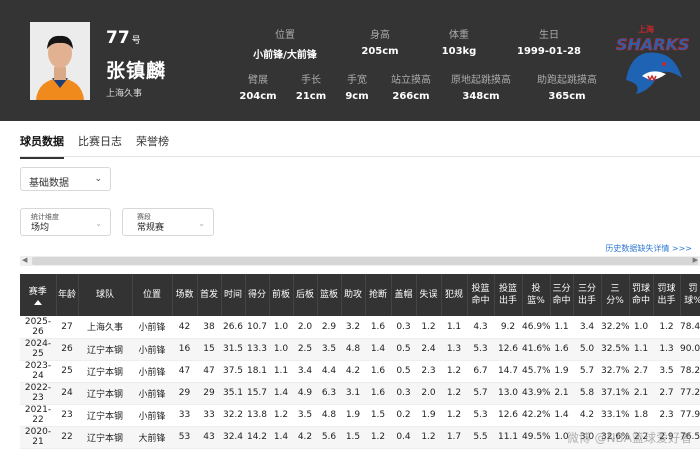  Describe the element at coordinates (690, 295) in the screenshot. I see `table-header-cell: 罚球%` at that location.